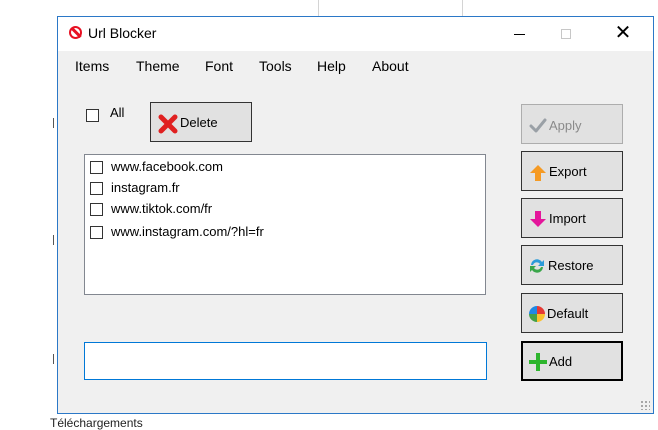 The image size is (658, 430). I want to click on apply-label: Apply, so click(565, 125).